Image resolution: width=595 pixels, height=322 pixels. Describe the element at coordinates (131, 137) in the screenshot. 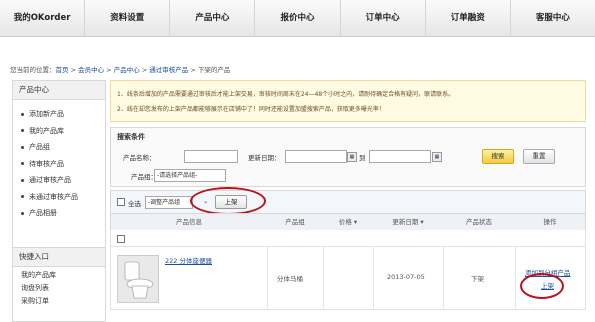

I see `search-title: 搜索条件` at that location.